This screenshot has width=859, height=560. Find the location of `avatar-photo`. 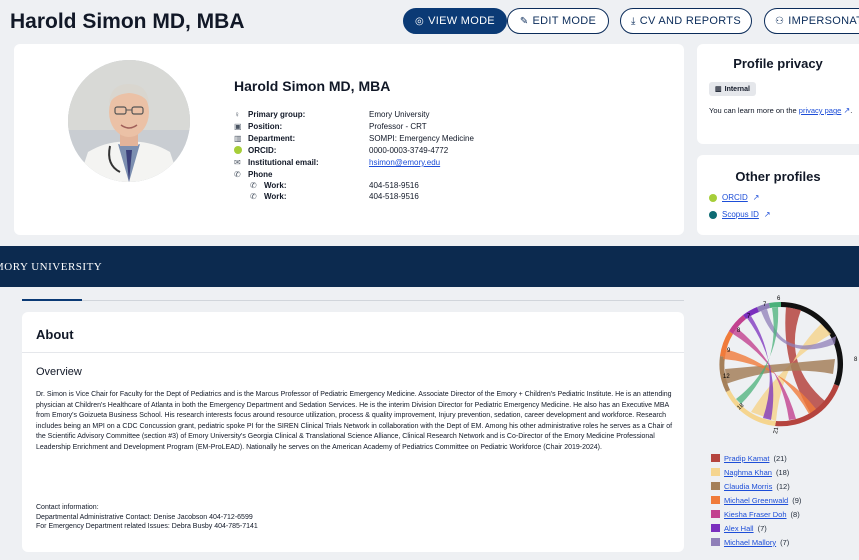

avatar-photo is located at coordinates (129, 121).